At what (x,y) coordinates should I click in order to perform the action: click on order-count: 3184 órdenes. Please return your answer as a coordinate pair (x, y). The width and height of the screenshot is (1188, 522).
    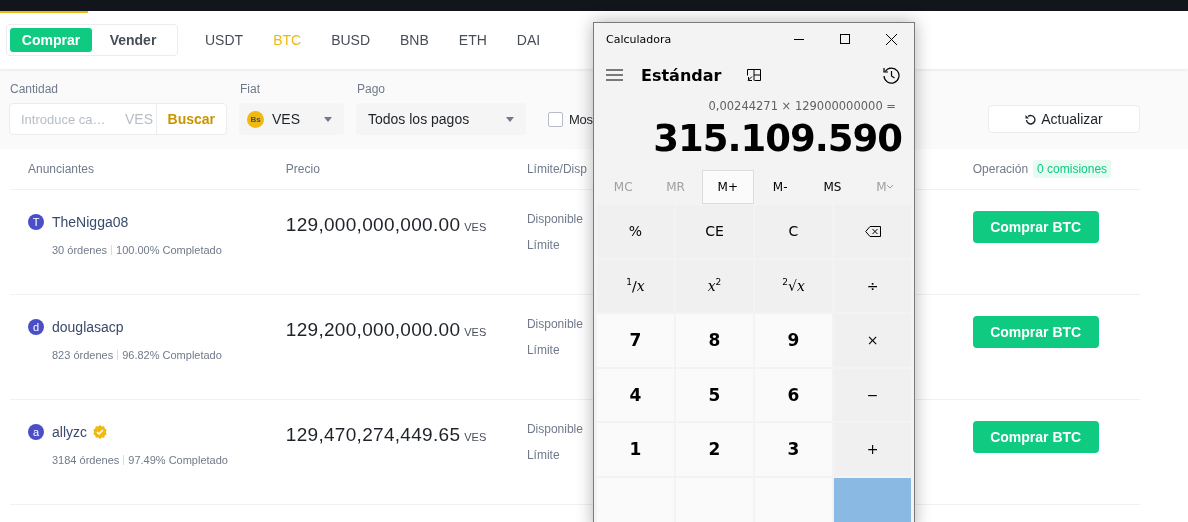
    Looking at the image, I should click on (86, 460).